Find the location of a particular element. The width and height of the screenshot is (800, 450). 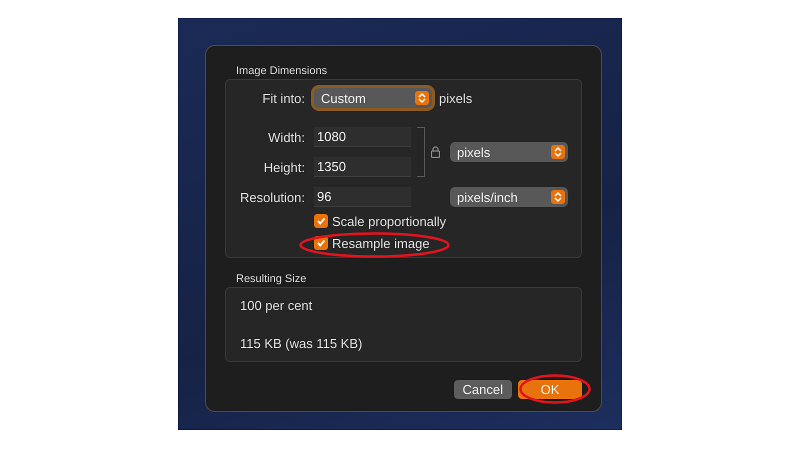

checkbox-label: Resample image is located at coordinates (381, 243).